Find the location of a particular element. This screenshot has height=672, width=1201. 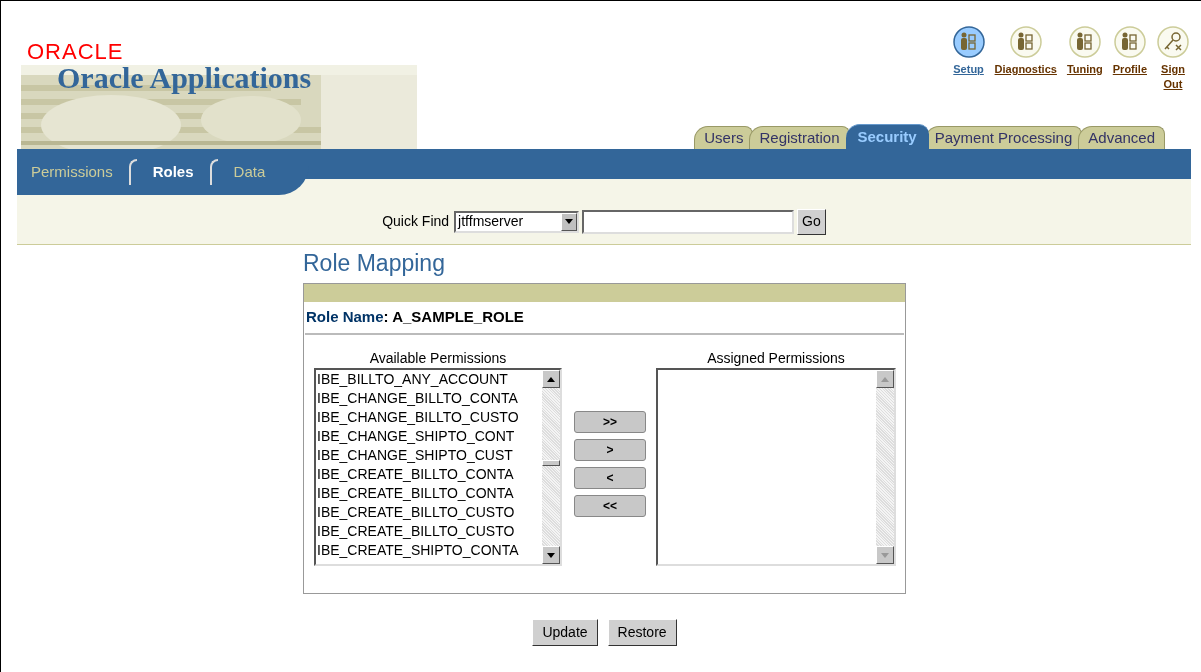

subtab: Roles is located at coordinates (173, 172).